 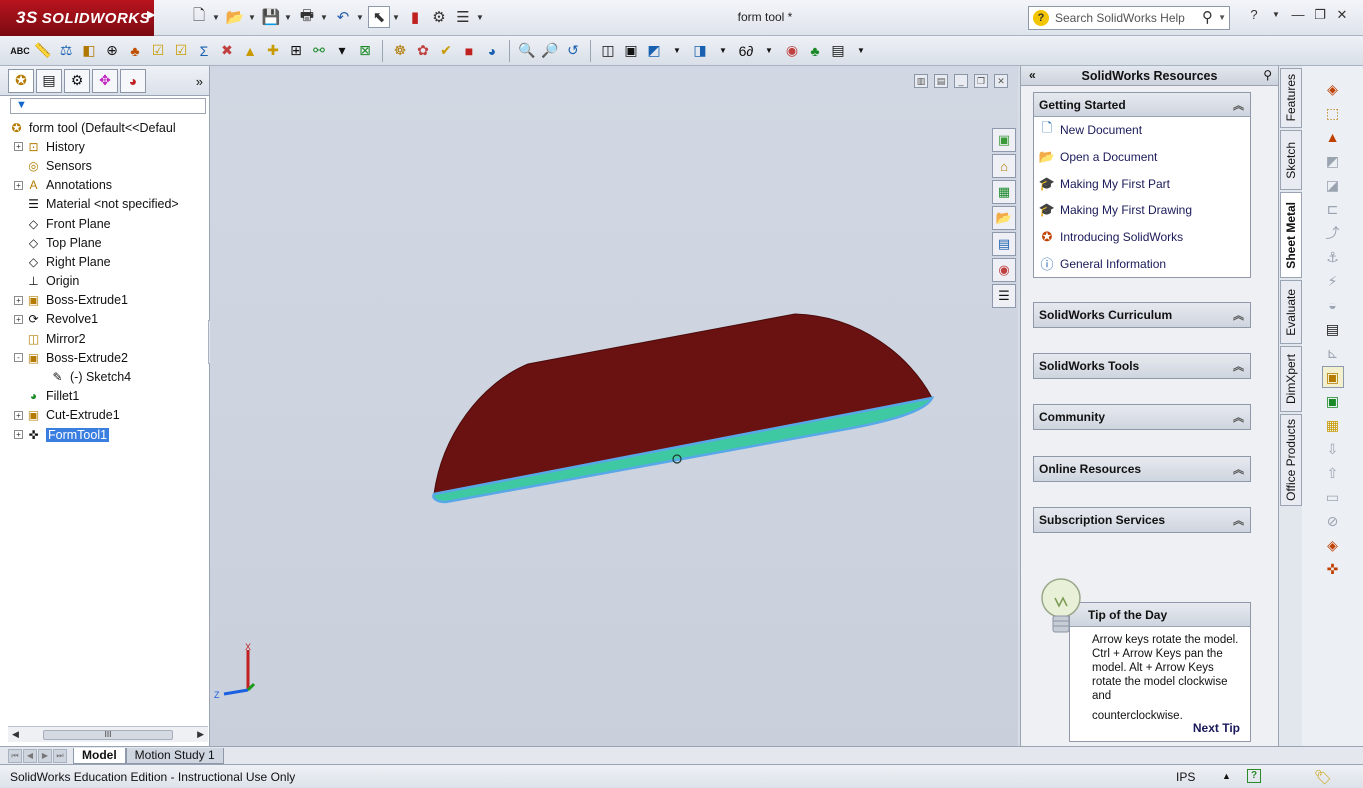 What do you see at coordinates (343, 17) in the screenshot?
I see `undo-icon: ↶` at bounding box center [343, 17].